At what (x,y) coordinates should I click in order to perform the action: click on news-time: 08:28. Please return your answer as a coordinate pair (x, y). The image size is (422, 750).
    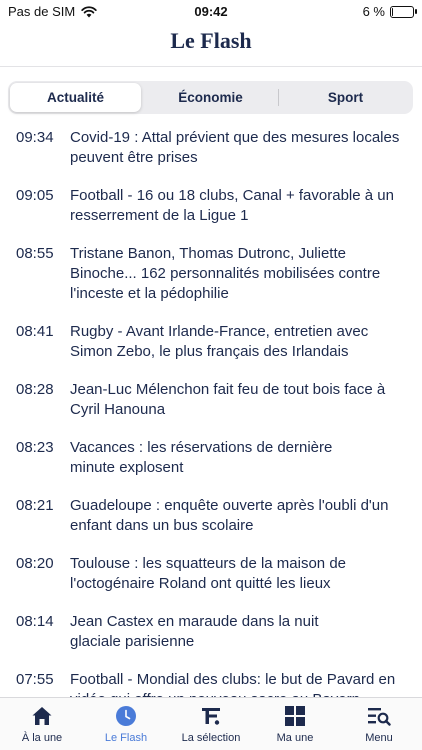
    Looking at the image, I should click on (35, 389).